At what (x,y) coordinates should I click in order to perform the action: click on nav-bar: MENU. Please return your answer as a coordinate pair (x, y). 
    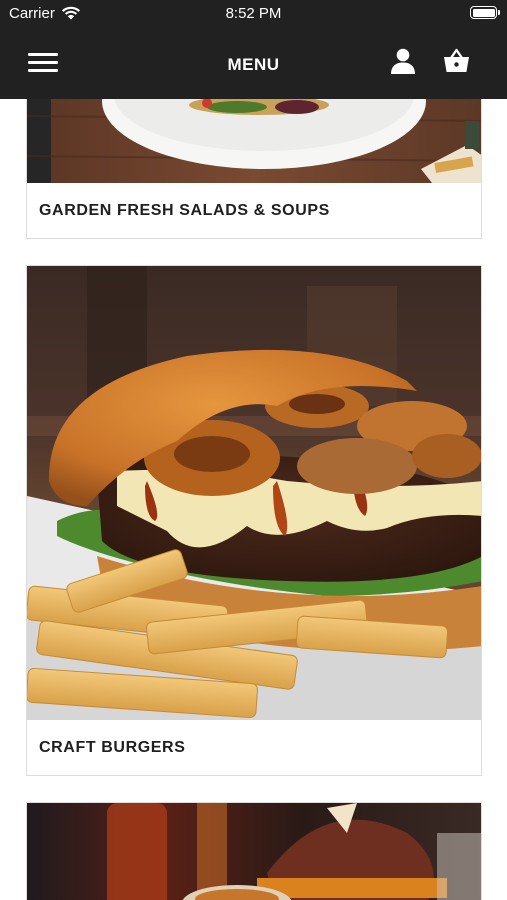
    Looking at the image, I should click on (253, 63).